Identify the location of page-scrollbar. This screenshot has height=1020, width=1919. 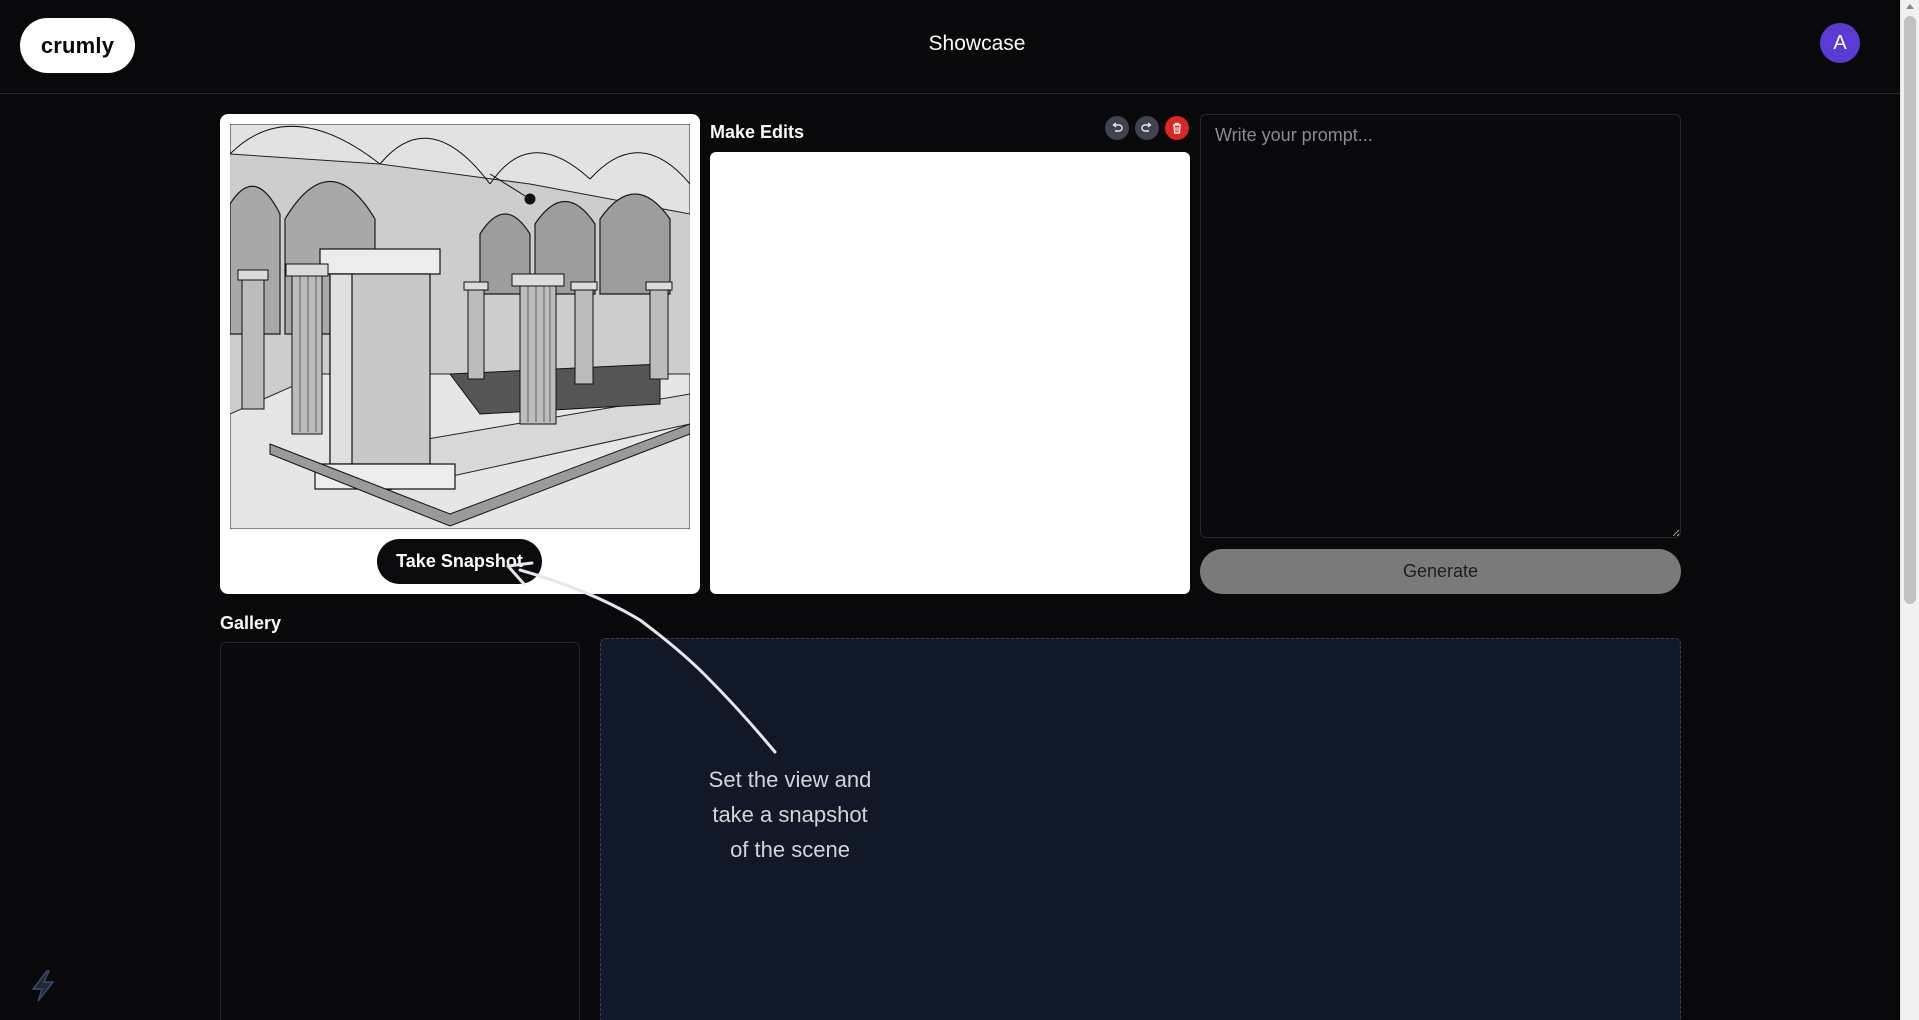
(1909, 510).